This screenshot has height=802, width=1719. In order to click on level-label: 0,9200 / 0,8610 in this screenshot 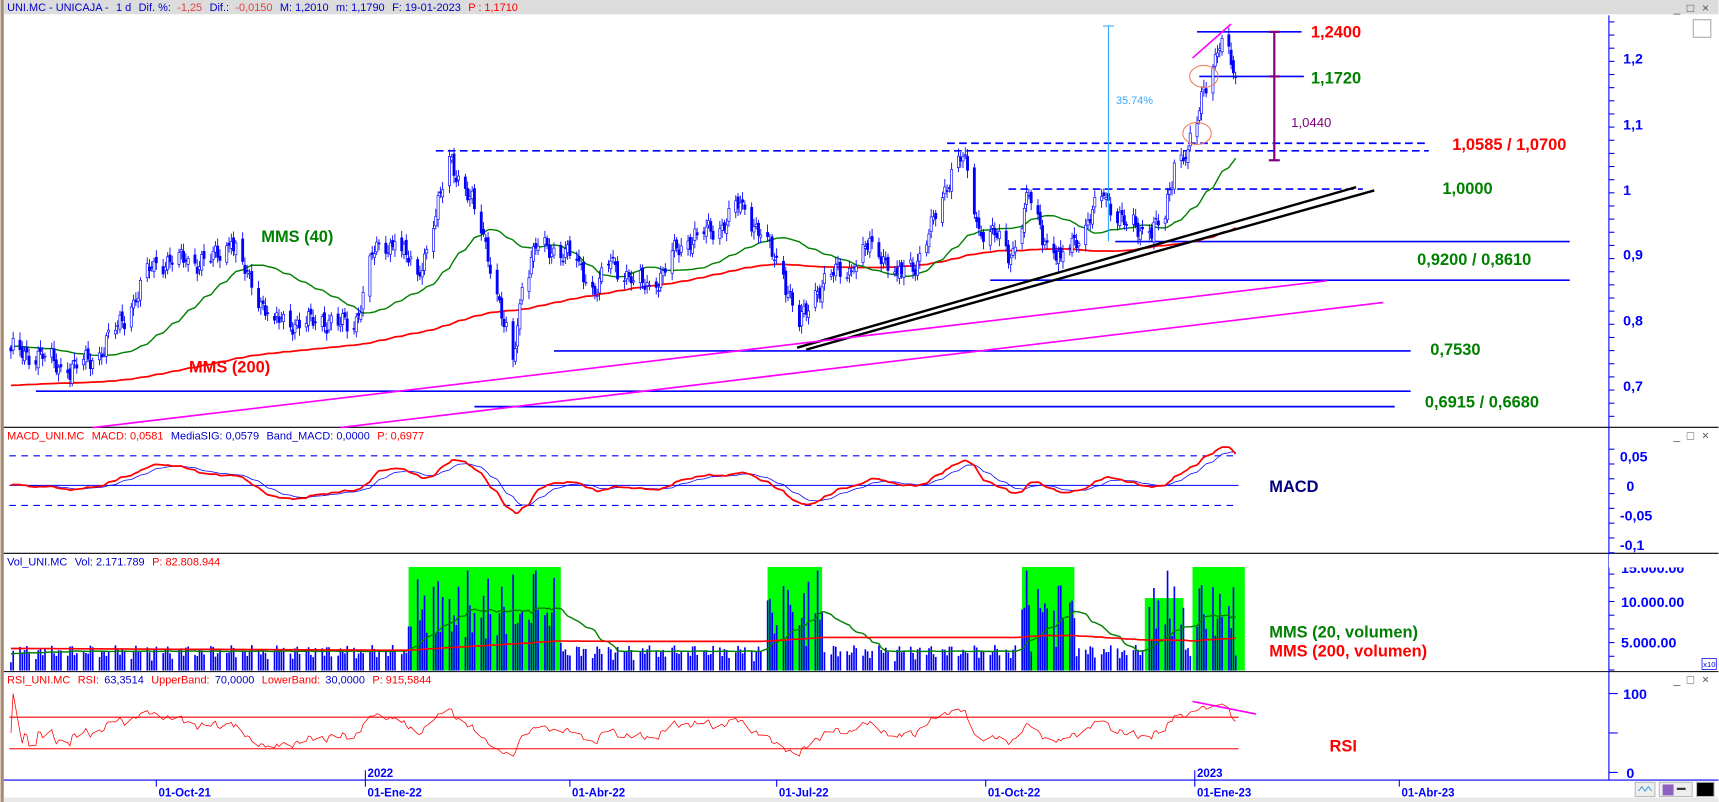, I will do `click(1474, 260)`.